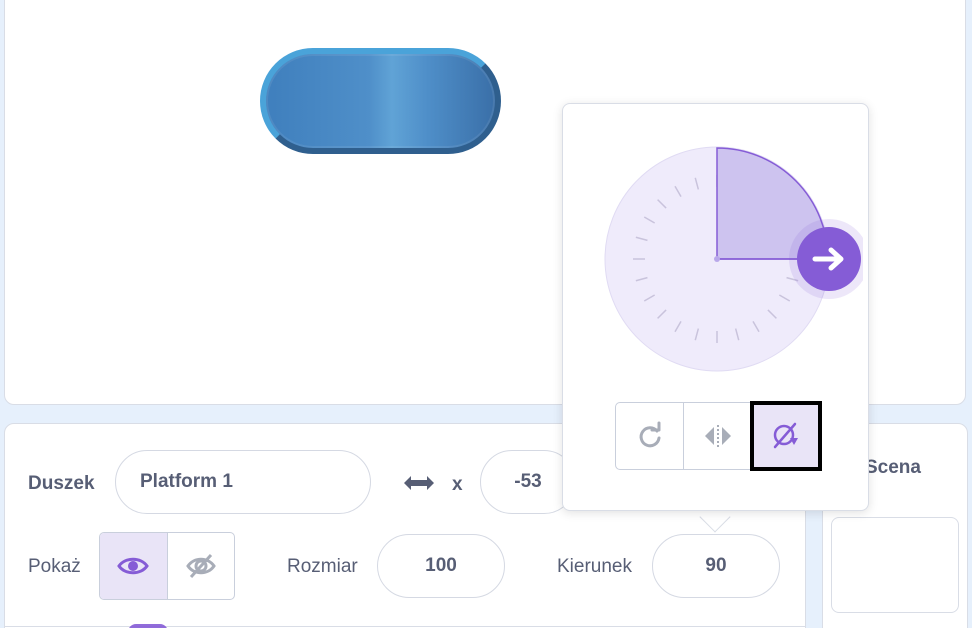  I want to click on x-label: x, so click(457, 484).